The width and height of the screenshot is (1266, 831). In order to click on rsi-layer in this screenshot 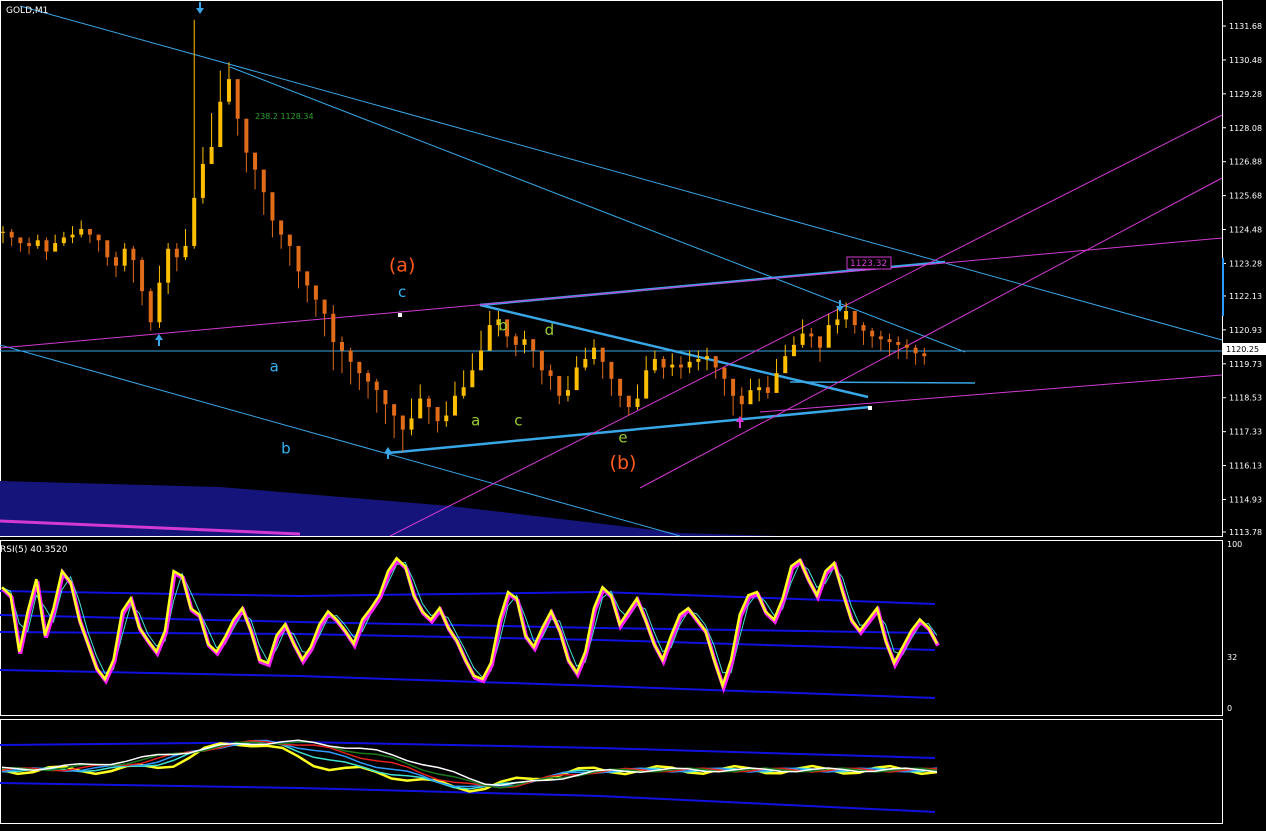, I will do `click(470, 627)`.